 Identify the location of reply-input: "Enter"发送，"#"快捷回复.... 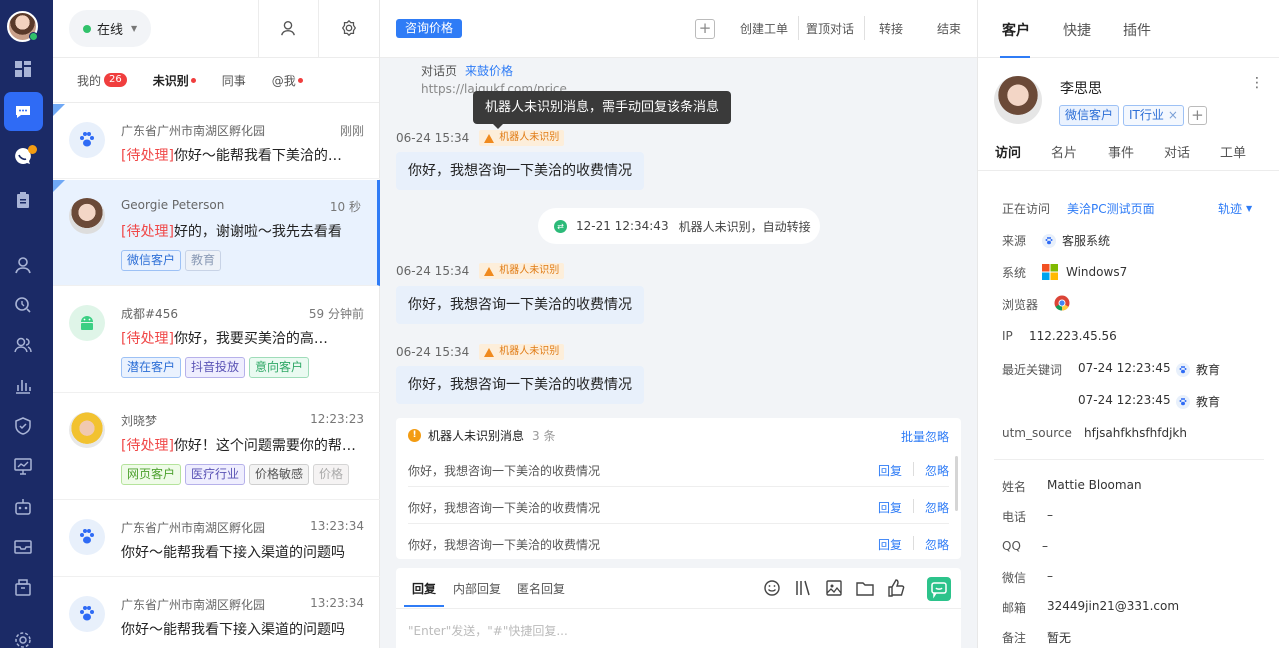
(488, 630).